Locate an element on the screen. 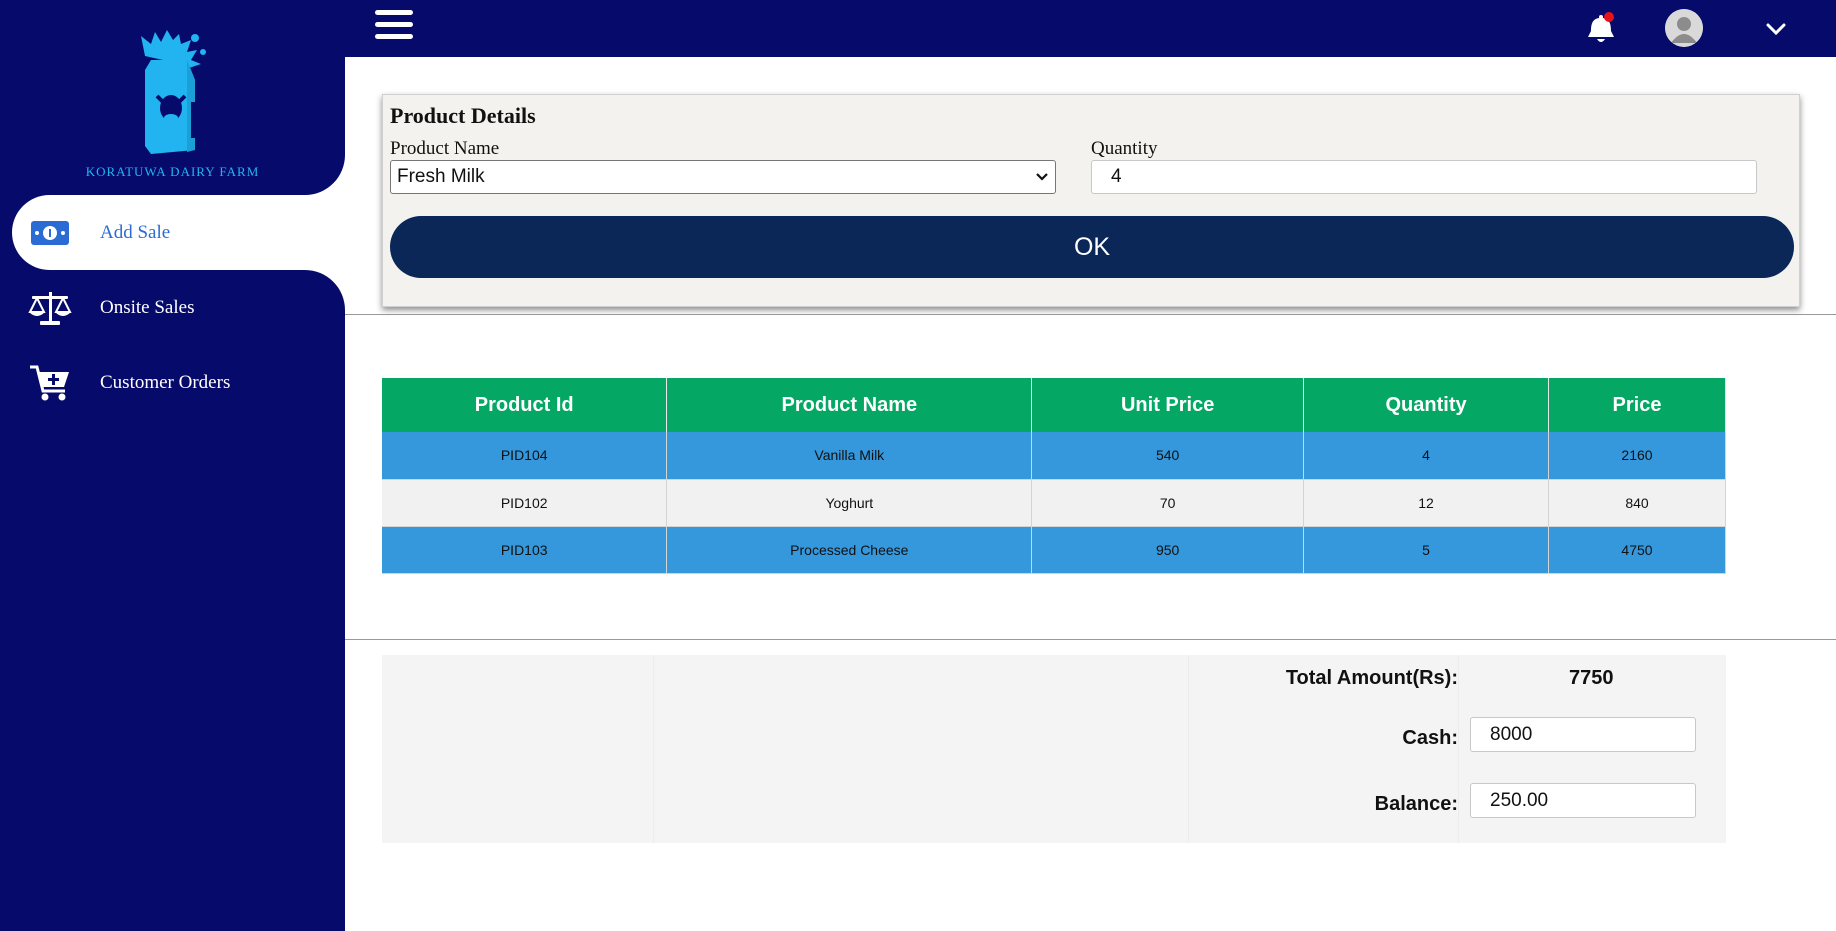  top-bar is located at coordinates (1090, 28).